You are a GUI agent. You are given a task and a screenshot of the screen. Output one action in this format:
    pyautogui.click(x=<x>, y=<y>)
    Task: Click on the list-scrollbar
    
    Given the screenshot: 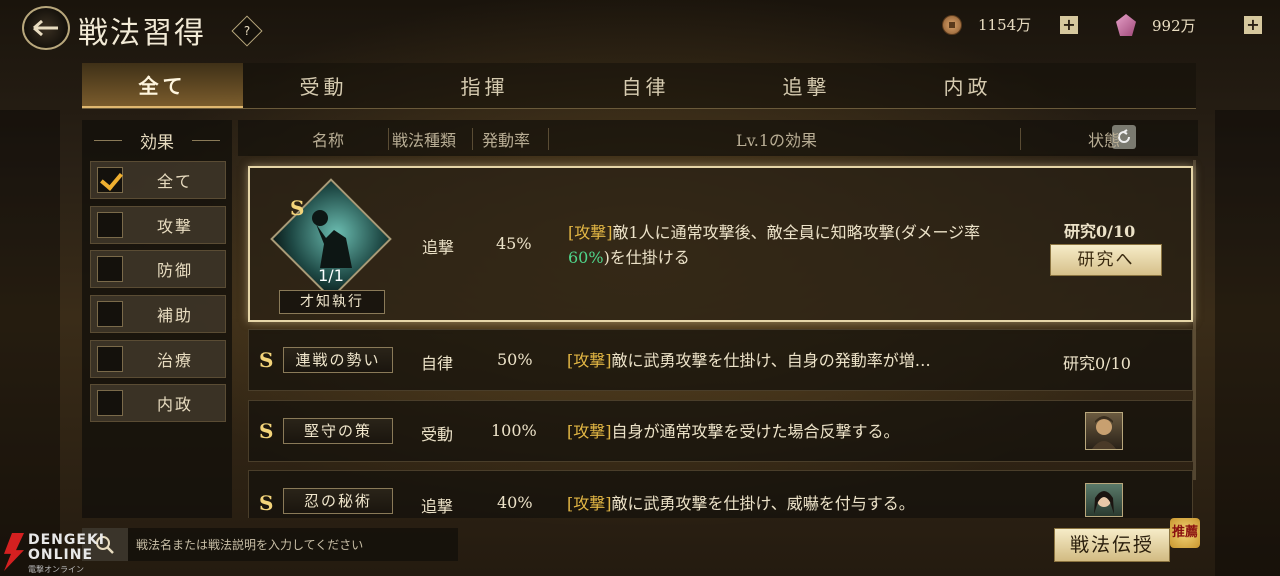 What is the action you would take?
    pyautogui.click(x=1194, y=320)
    